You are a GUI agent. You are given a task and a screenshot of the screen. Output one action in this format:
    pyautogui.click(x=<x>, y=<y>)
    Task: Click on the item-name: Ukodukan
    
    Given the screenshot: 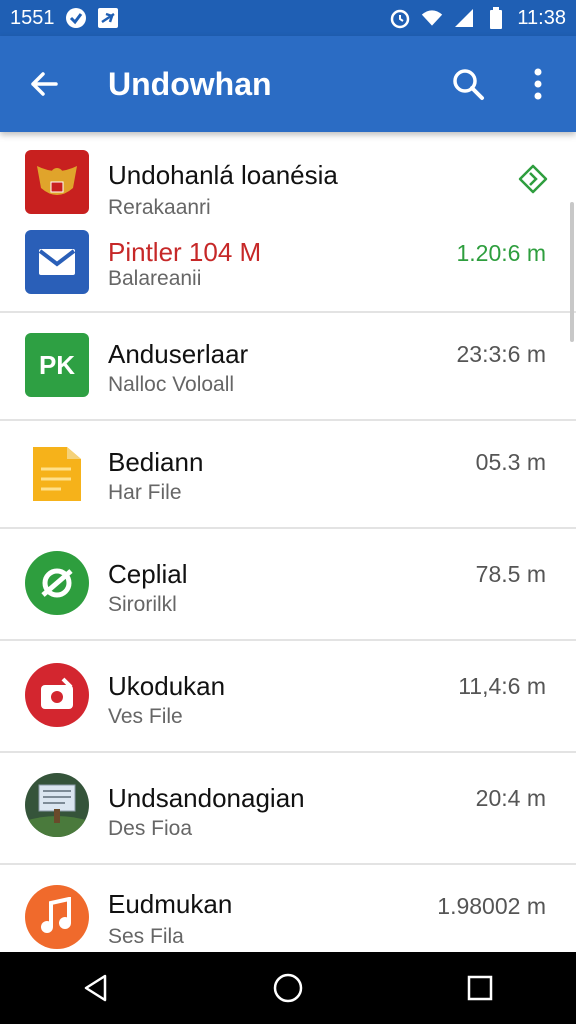 What is the action you would take?
    pyautogui.click(x=167, y=686)
    